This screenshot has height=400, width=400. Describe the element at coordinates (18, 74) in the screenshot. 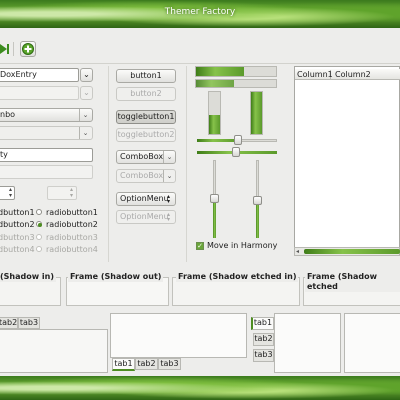

I see `combo-entry-text: DoxEntry` at that location.